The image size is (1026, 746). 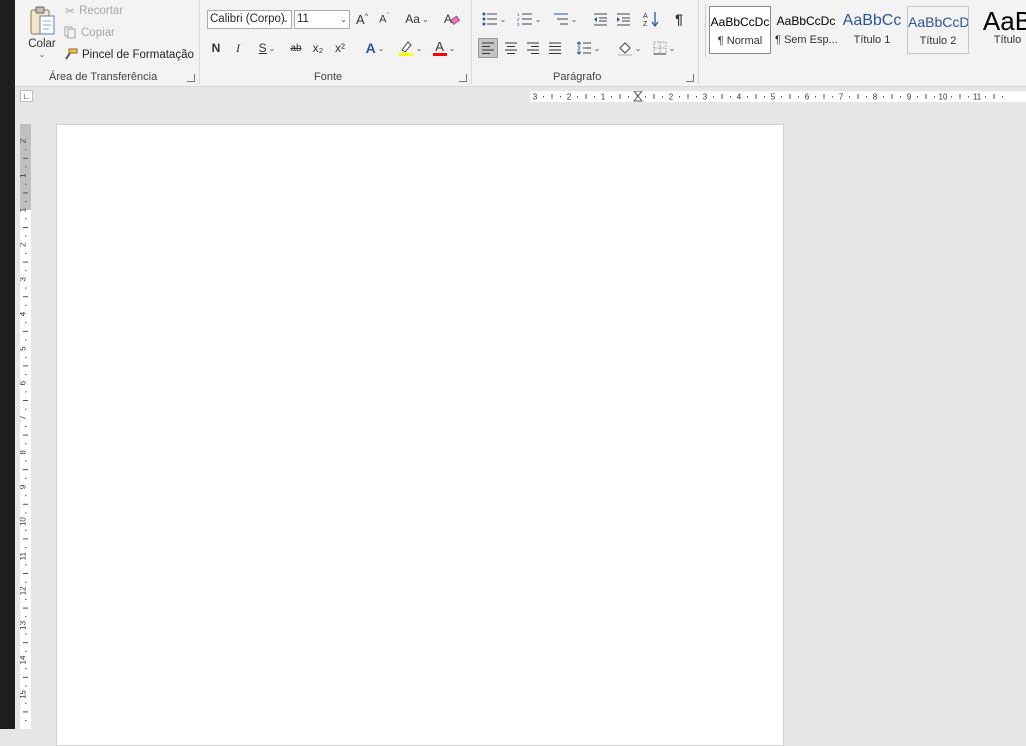 I want to click on grow-font-icon: A^, so click(x=362, y=19).